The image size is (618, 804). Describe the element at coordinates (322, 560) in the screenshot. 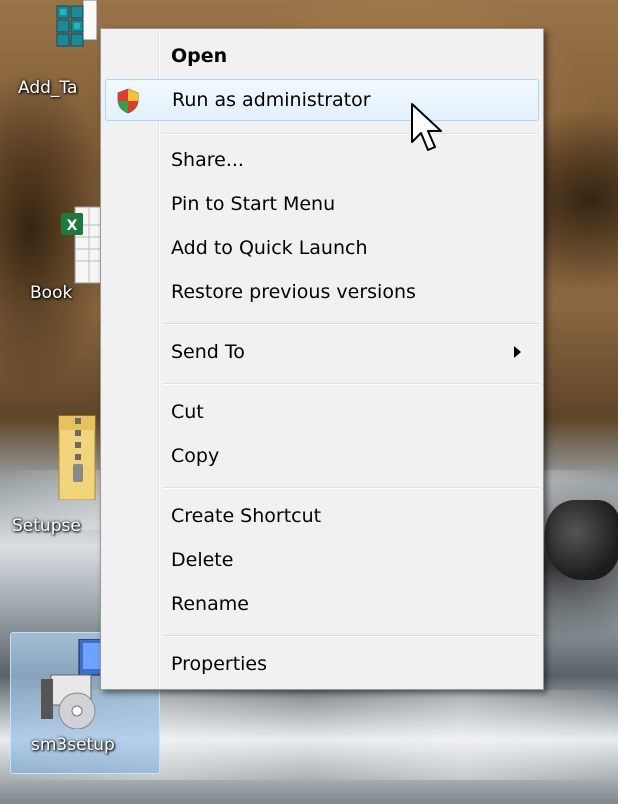

I see `menu-item-delete: Delete` at that location.